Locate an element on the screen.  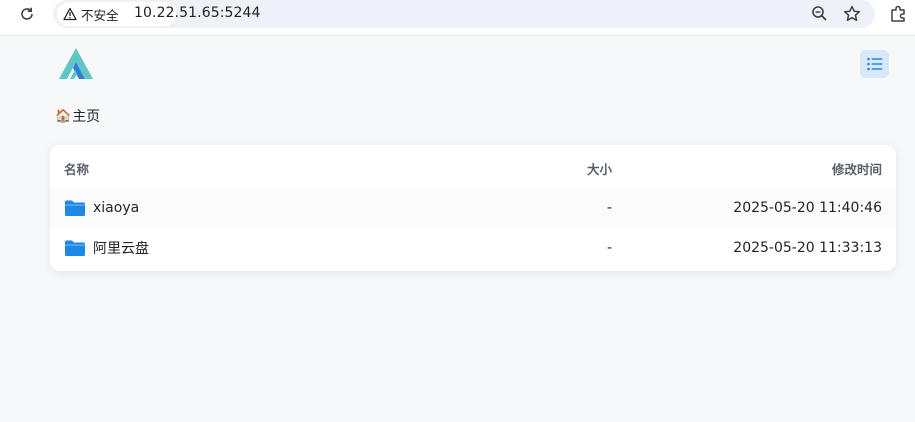
zoom-icon is located at coordinates (820, 14).